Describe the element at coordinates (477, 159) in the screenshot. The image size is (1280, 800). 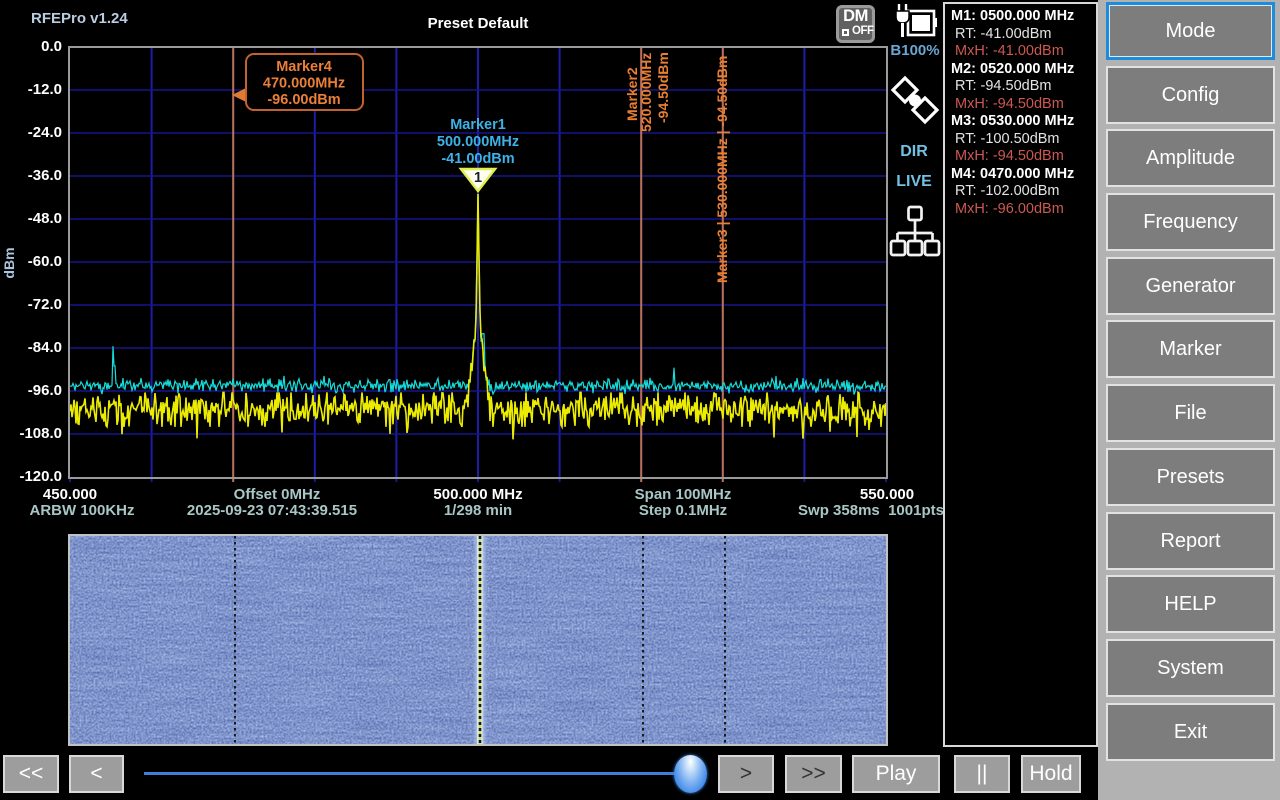
I see `svg-text: -41.00dBm` at that location.